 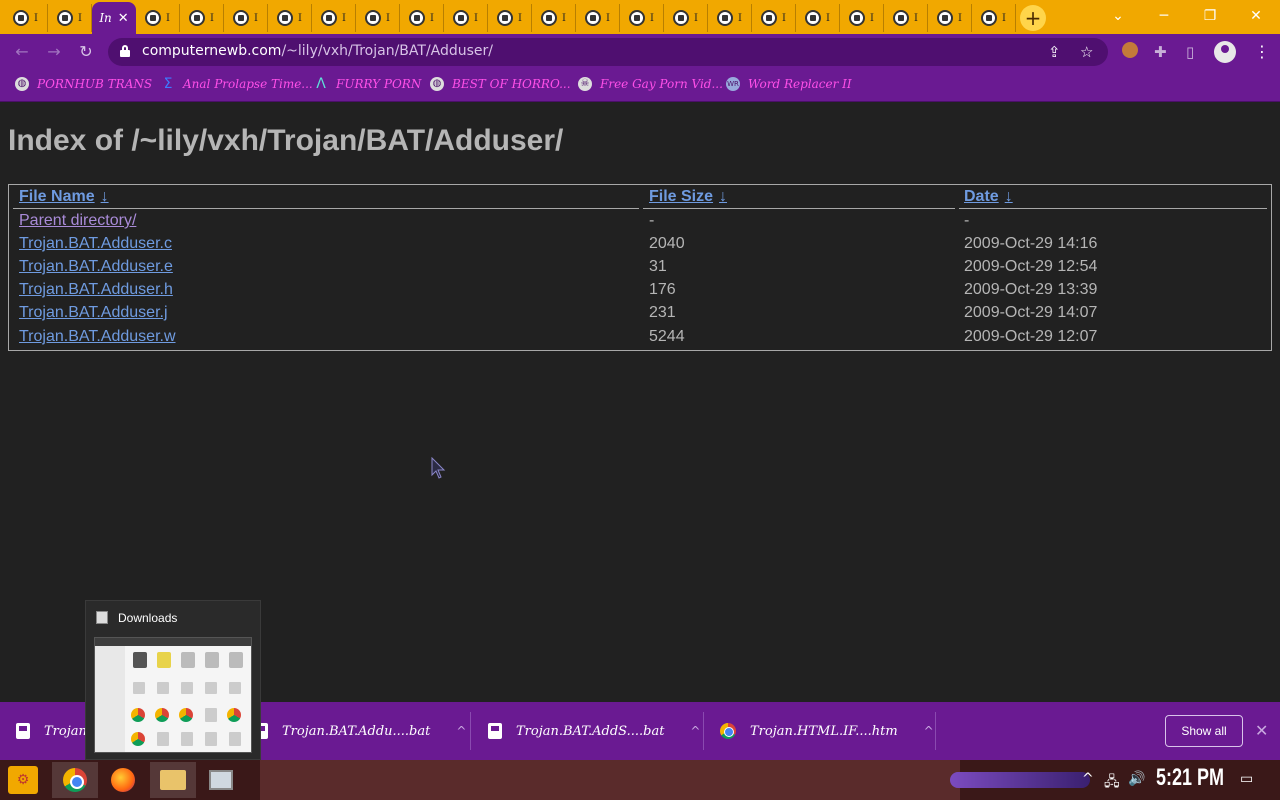 What do you see at coordinates (387, 51) in the screenshot?
I see `url-path: /~lily/vxh/Trojan/BAT/Adduser/` at bounding box center [387, 51].